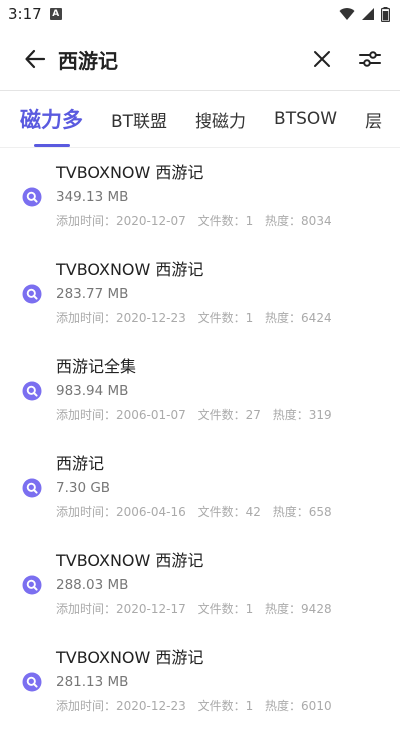  I want to click on result-heat: 热度：6010, so click(298, 706).